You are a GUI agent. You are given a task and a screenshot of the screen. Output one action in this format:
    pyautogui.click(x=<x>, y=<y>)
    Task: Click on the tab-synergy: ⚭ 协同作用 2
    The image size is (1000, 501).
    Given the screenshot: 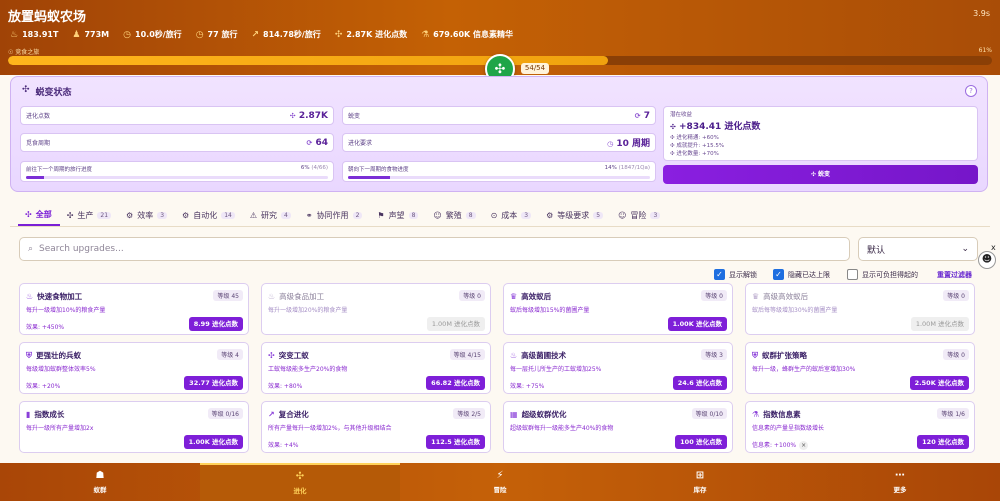 What is the action you would take?
    pyautogui.click(x=335, y=216)
    